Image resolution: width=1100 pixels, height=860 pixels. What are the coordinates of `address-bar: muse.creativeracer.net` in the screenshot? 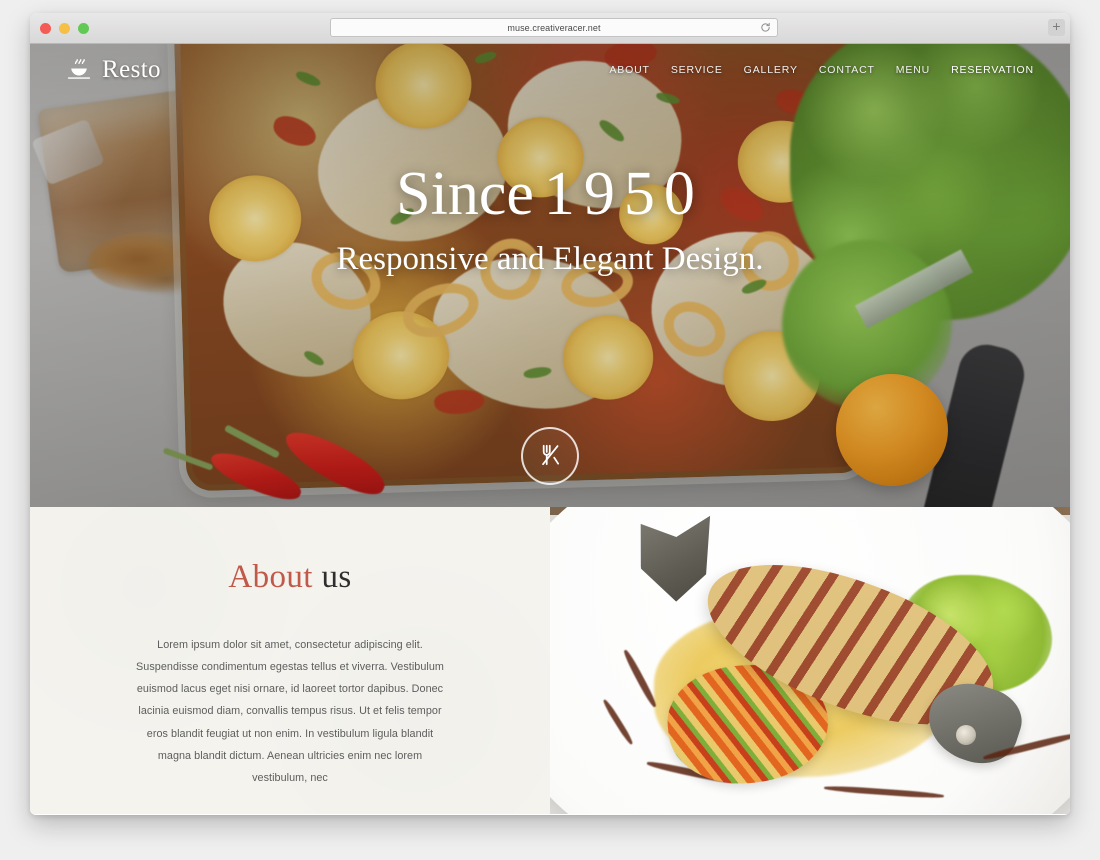 It's located at (554, 27).